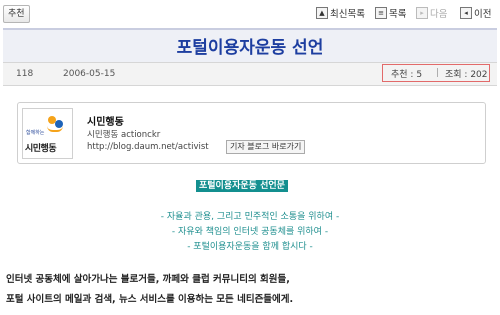  What do you see at coordinates (148, 279) in the screenshot?
I see `paragraph-line: 인터넷 공동체에 살아가나는 블로거들, 까페와 클럽 커뮤니티의 회원들,` at bounding box center [148, 279].